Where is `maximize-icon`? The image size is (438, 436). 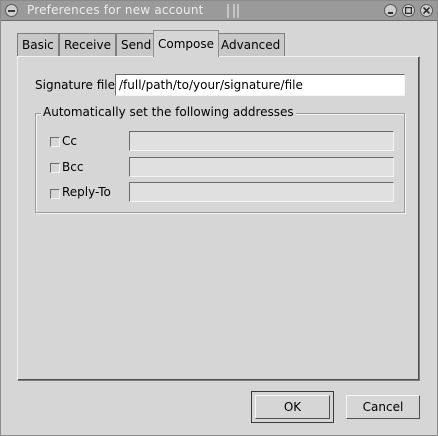 maximize-icon is located at coordinates (408, 10).